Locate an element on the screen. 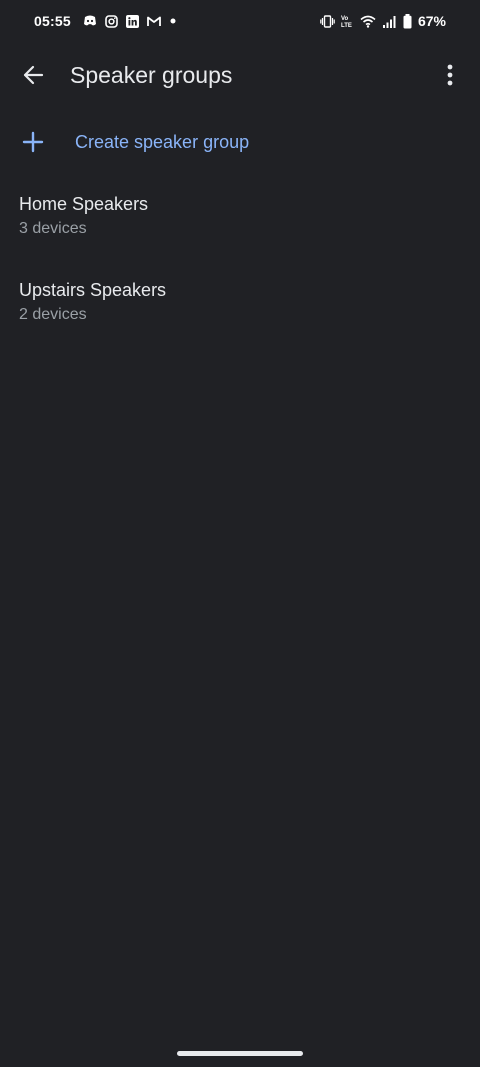 The image size is (480, 1067). gmail-icon is located at coordinates (153, 21).